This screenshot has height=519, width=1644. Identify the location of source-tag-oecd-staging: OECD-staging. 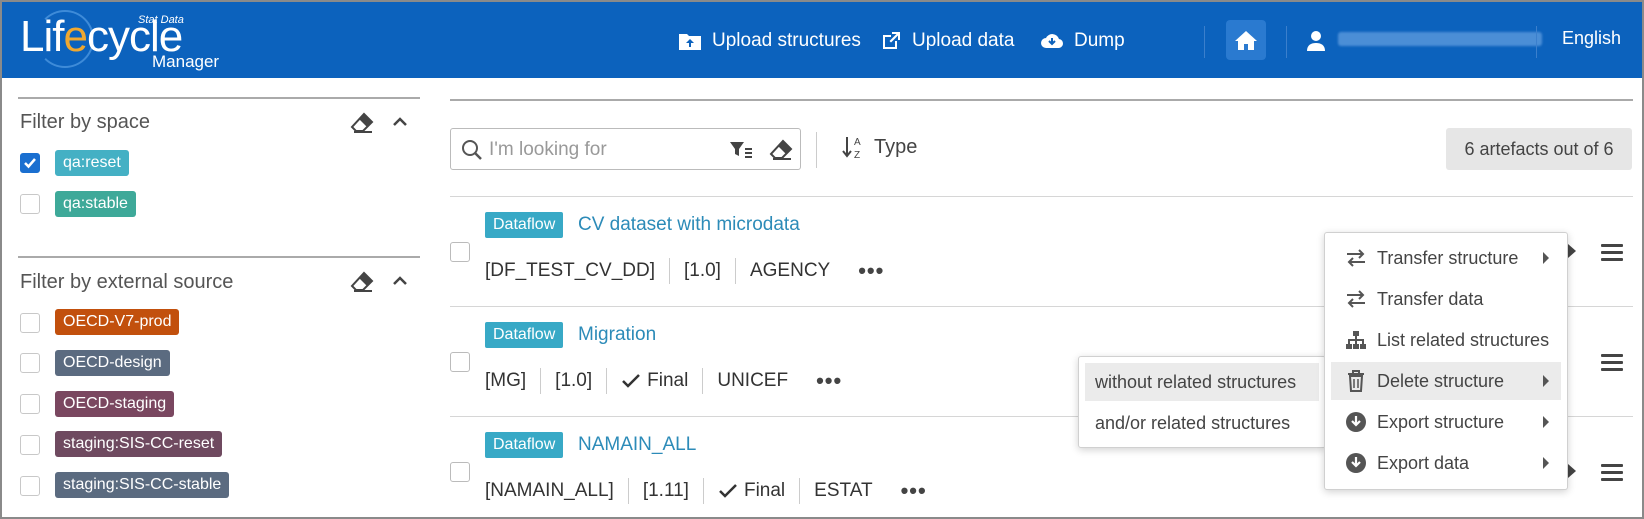
(115, 404).